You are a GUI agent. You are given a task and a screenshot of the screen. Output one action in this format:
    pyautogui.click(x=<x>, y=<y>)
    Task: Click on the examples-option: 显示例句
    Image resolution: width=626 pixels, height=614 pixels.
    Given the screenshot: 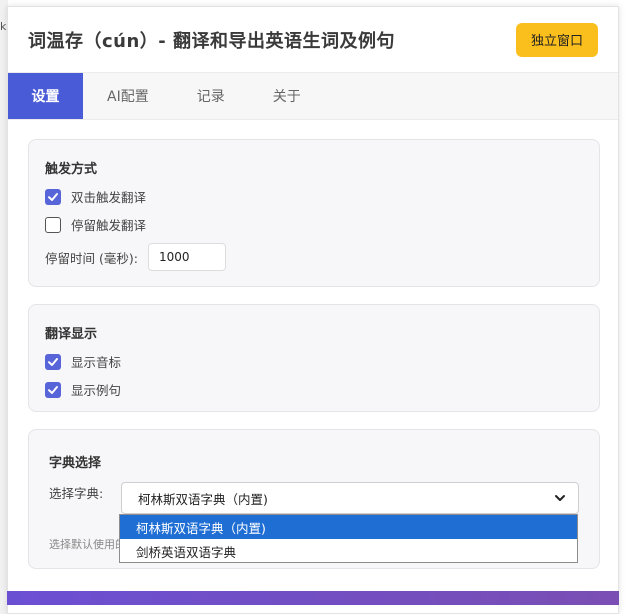 What is the action you would take?
    pyautogui.click(x=83, y=389)
    